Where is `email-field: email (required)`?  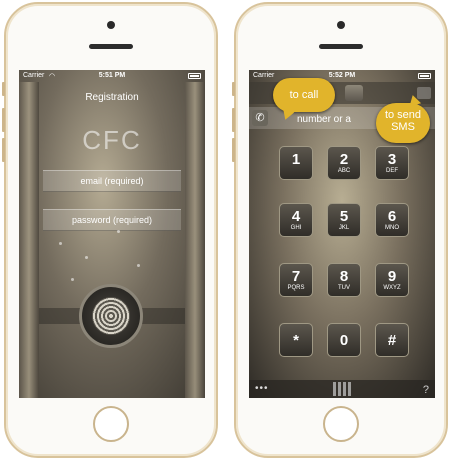 email-field: email (required) is located at coordinates (112, 181).